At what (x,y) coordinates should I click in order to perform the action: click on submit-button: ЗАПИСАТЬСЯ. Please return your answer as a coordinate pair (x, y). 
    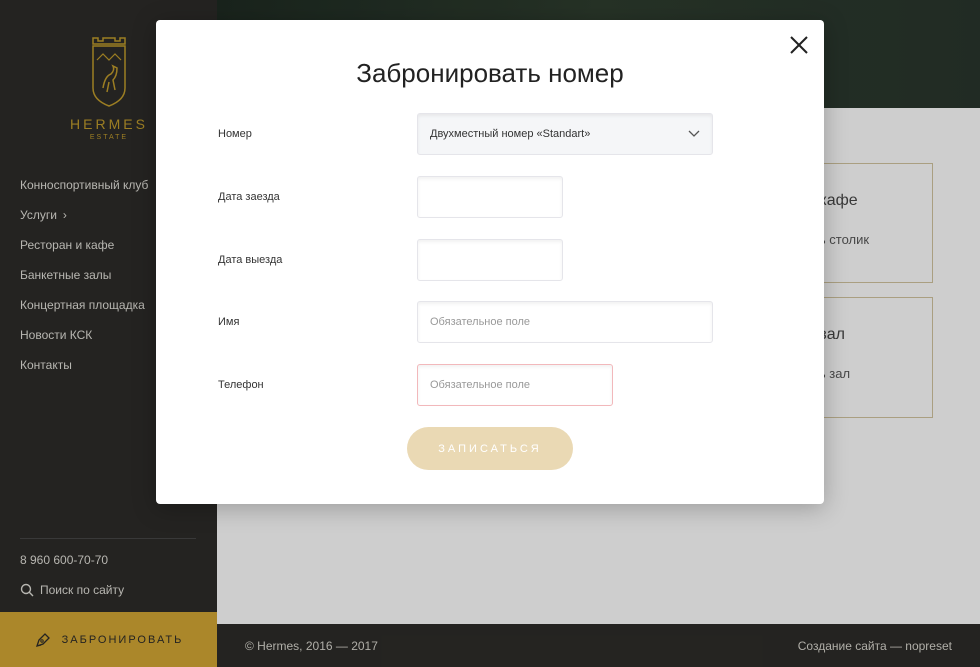
    Looking at the image, I should click on (490, 448).